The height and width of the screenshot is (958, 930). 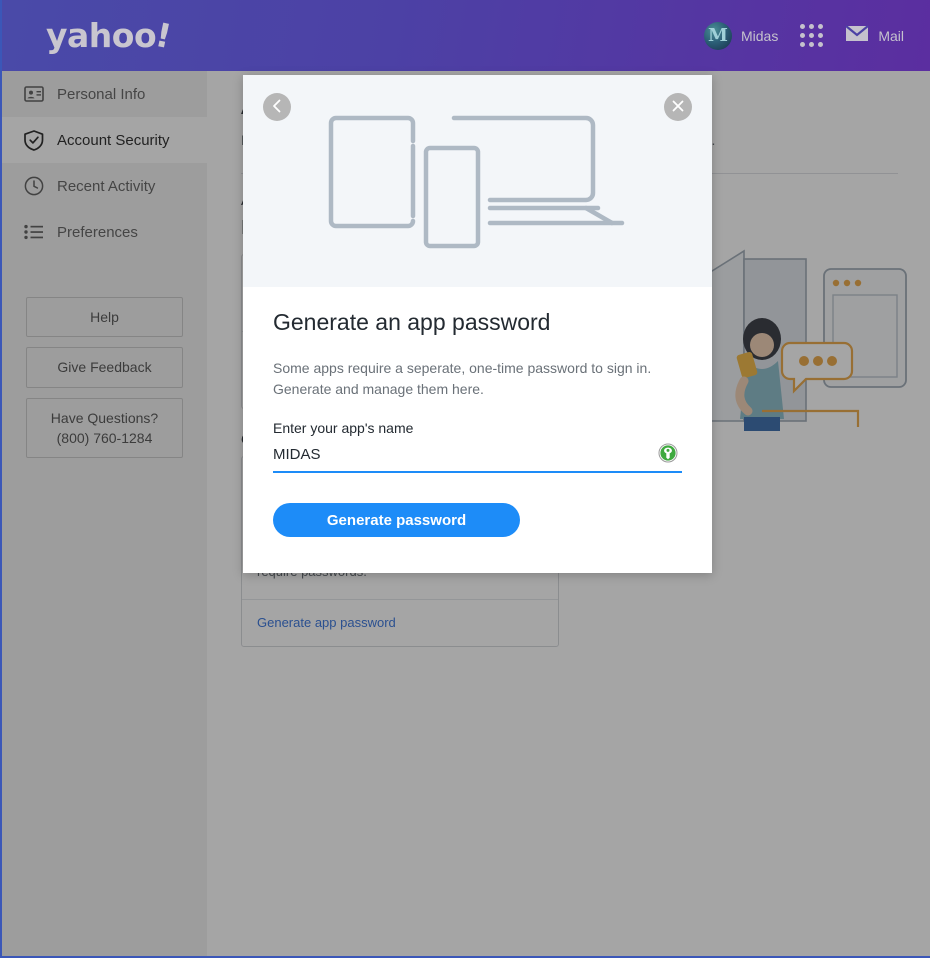 I want to click on mail-label: Mail, so click(x=891, y=35).